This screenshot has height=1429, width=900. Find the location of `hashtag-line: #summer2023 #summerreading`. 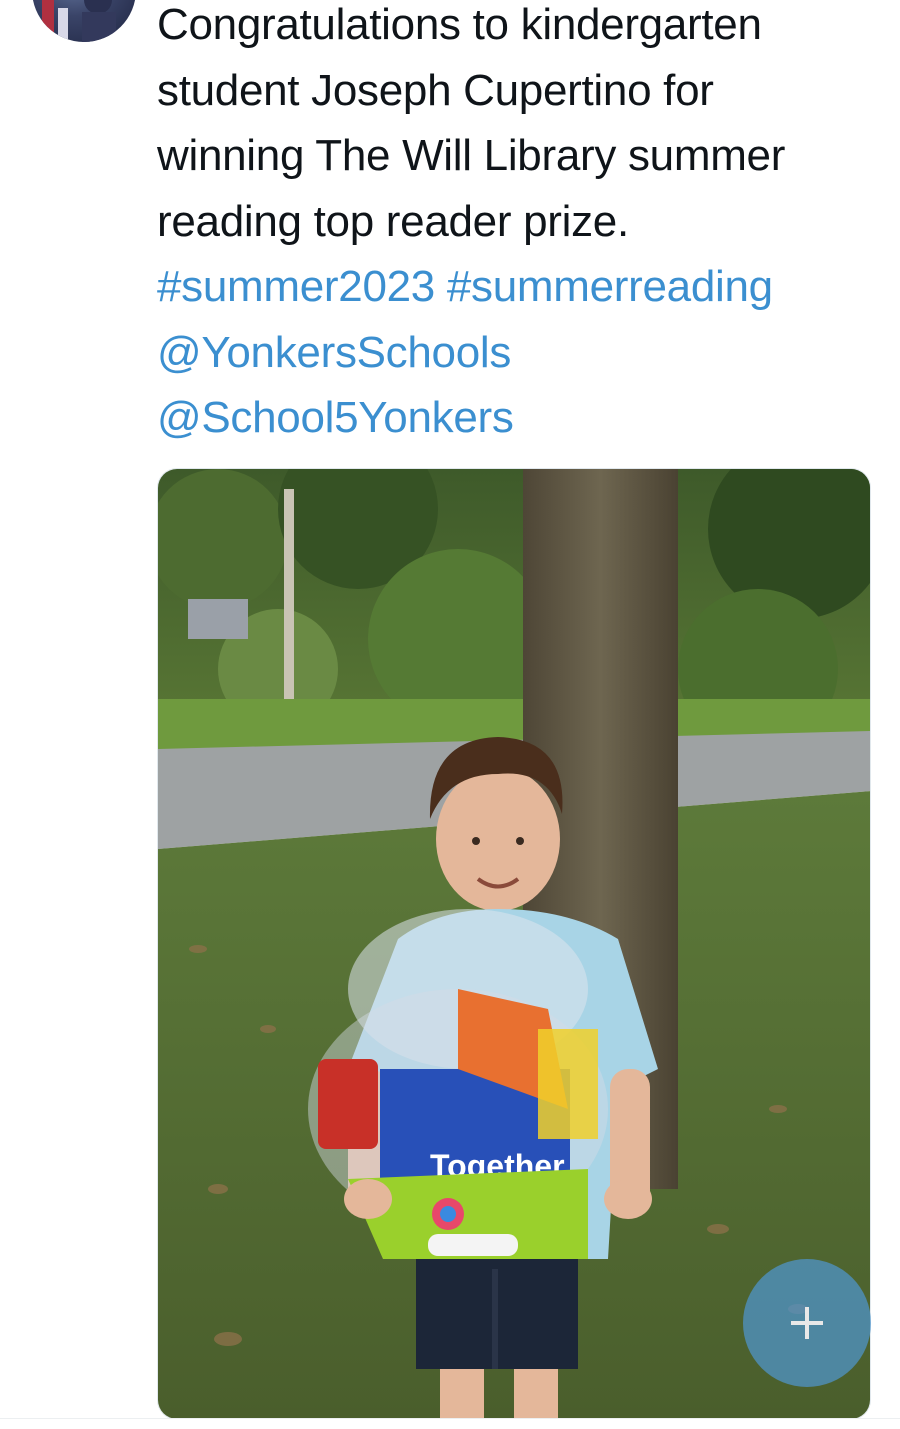

hashtag-line: #summer2023 #summerreading is located at coordinates (517, 287).